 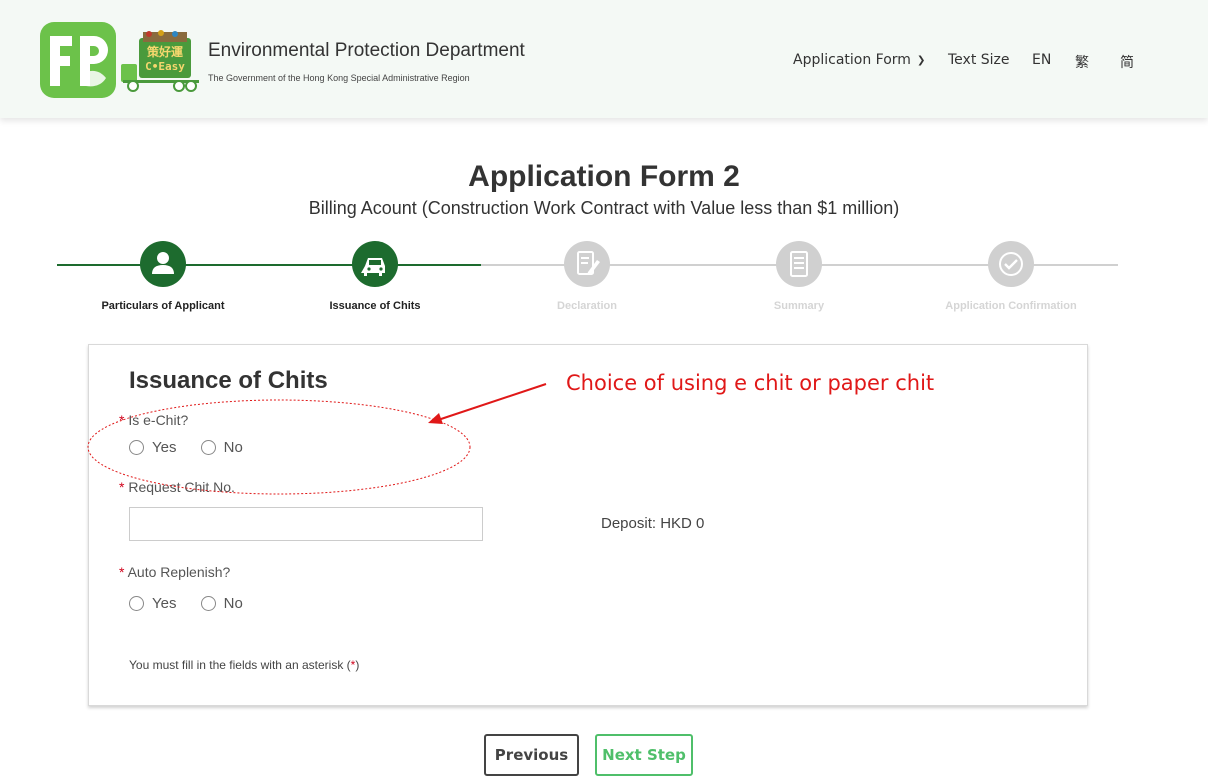 I want to click on edit-document-icon, so click(x=588, y=263).